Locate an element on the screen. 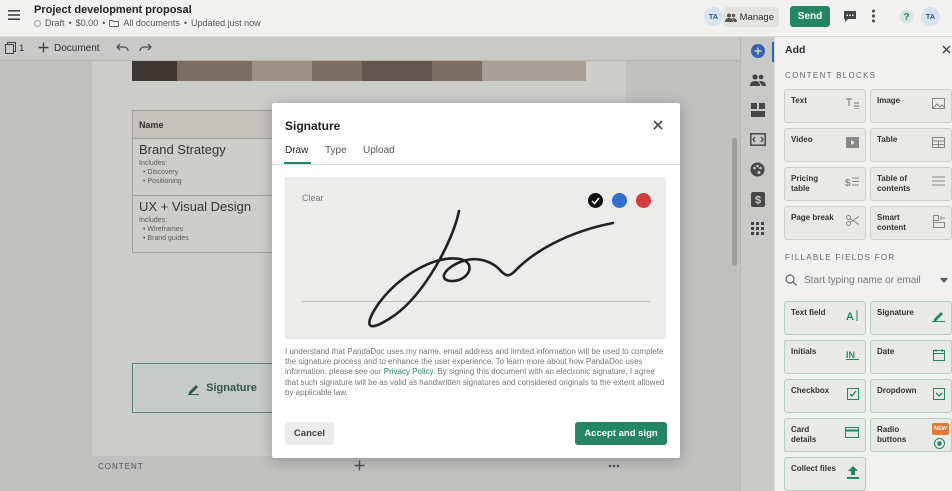 This screenshot has height=491, width=952. credit-card-icon is located at coordinates (852, 432).